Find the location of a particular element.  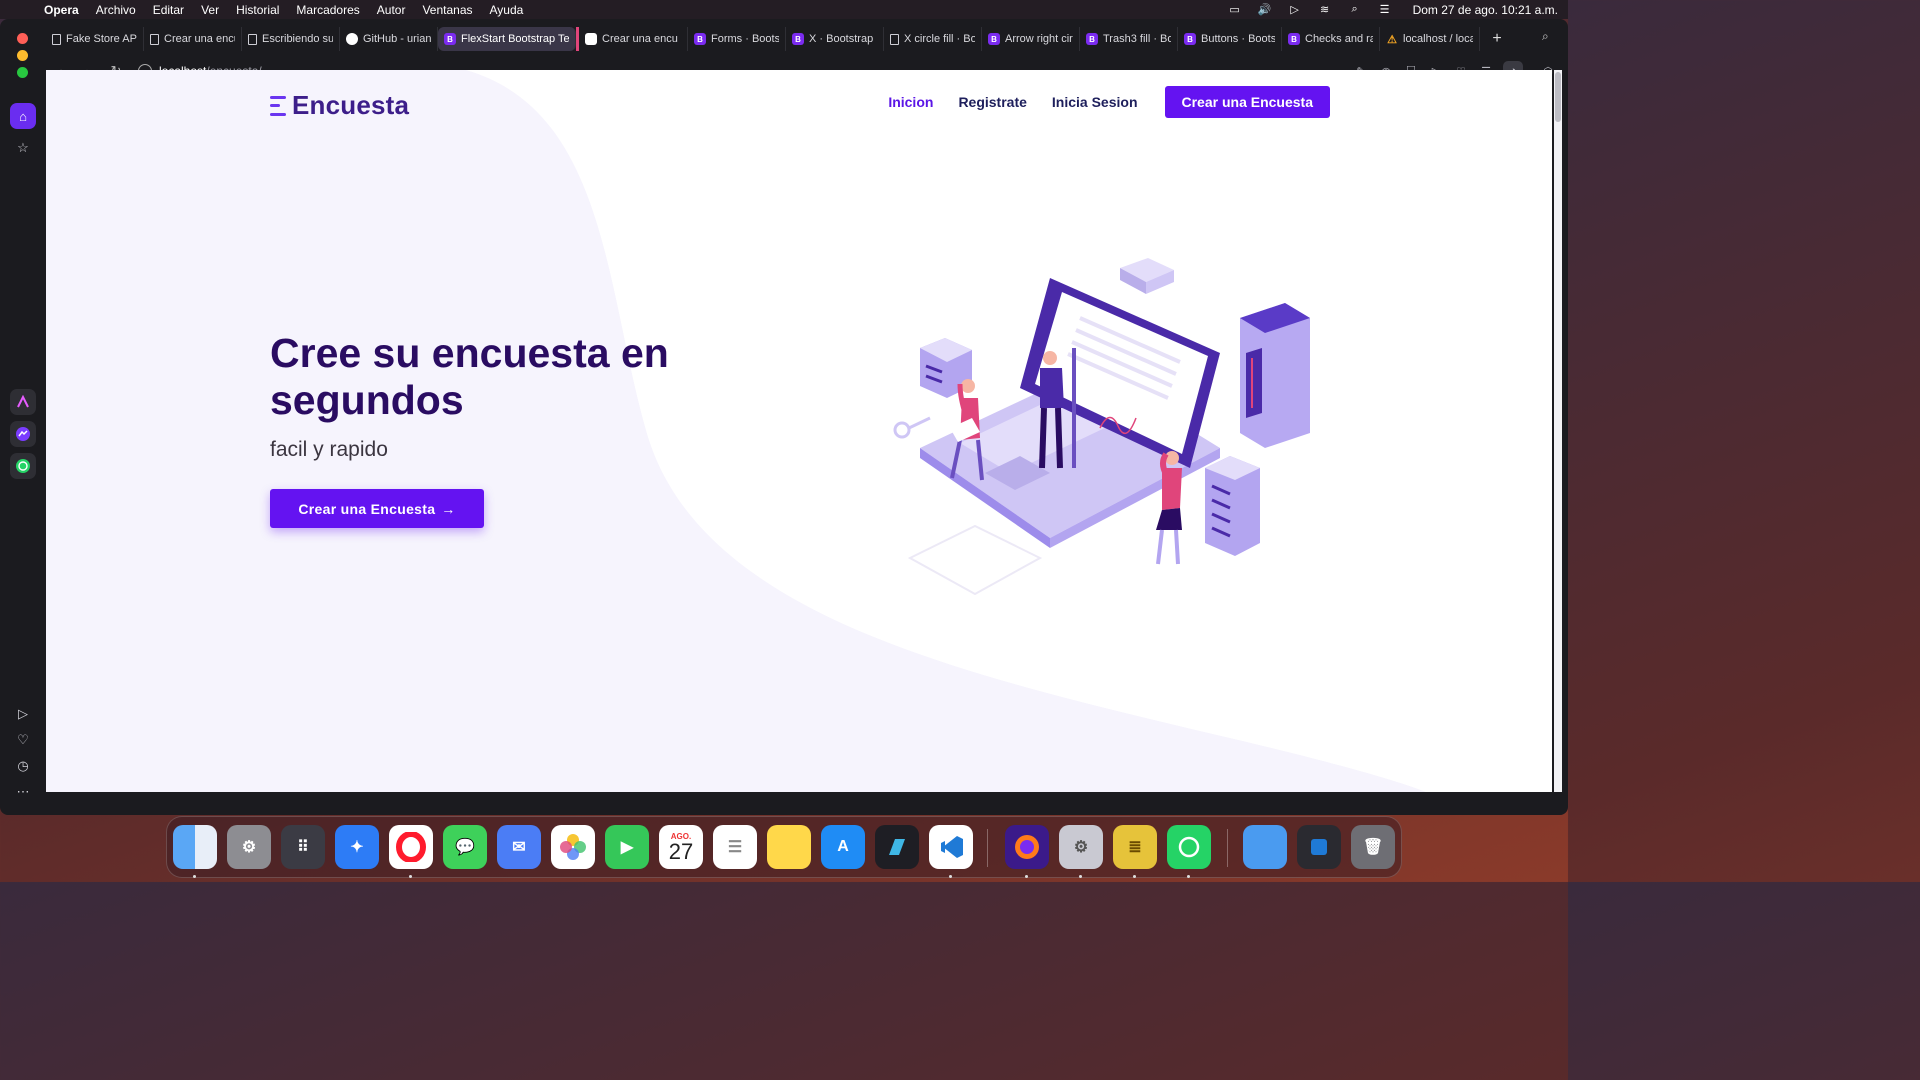

trash-icon: 🗑 is located at coordinates (1373, 847).